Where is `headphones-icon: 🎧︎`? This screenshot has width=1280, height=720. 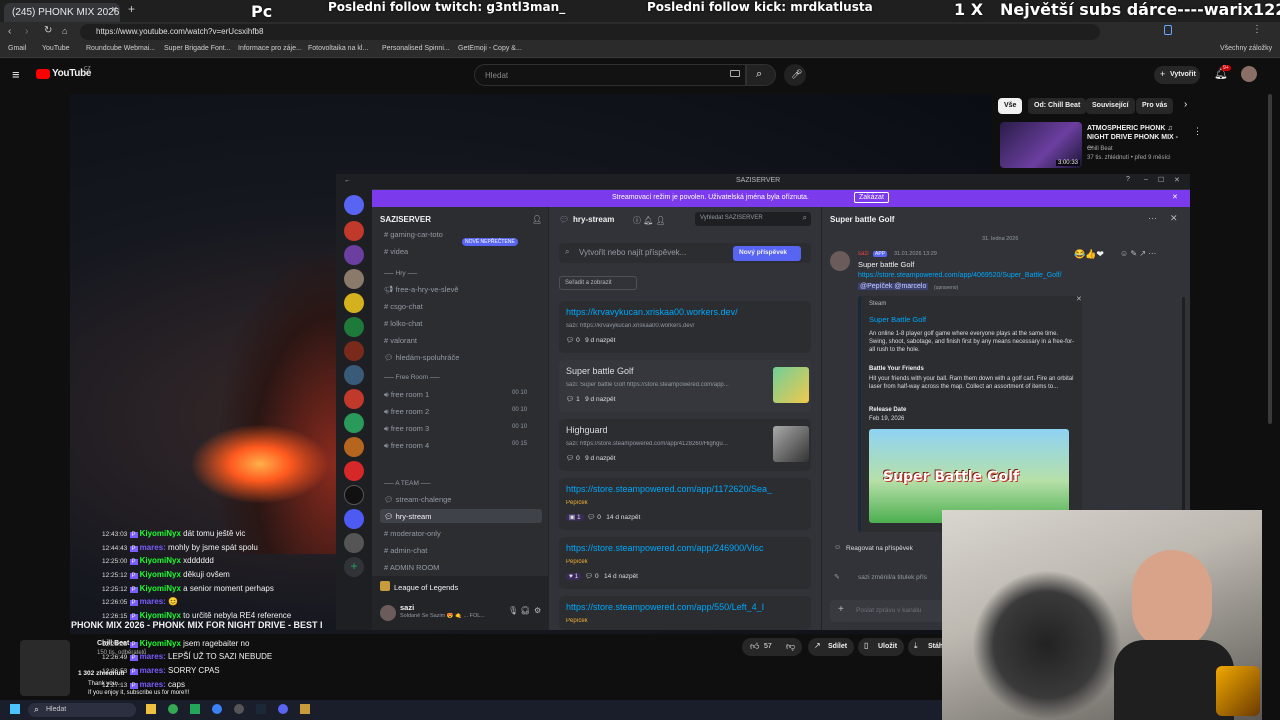
headphones-icon: 🎧︎ is located at coordinates (525, 610).